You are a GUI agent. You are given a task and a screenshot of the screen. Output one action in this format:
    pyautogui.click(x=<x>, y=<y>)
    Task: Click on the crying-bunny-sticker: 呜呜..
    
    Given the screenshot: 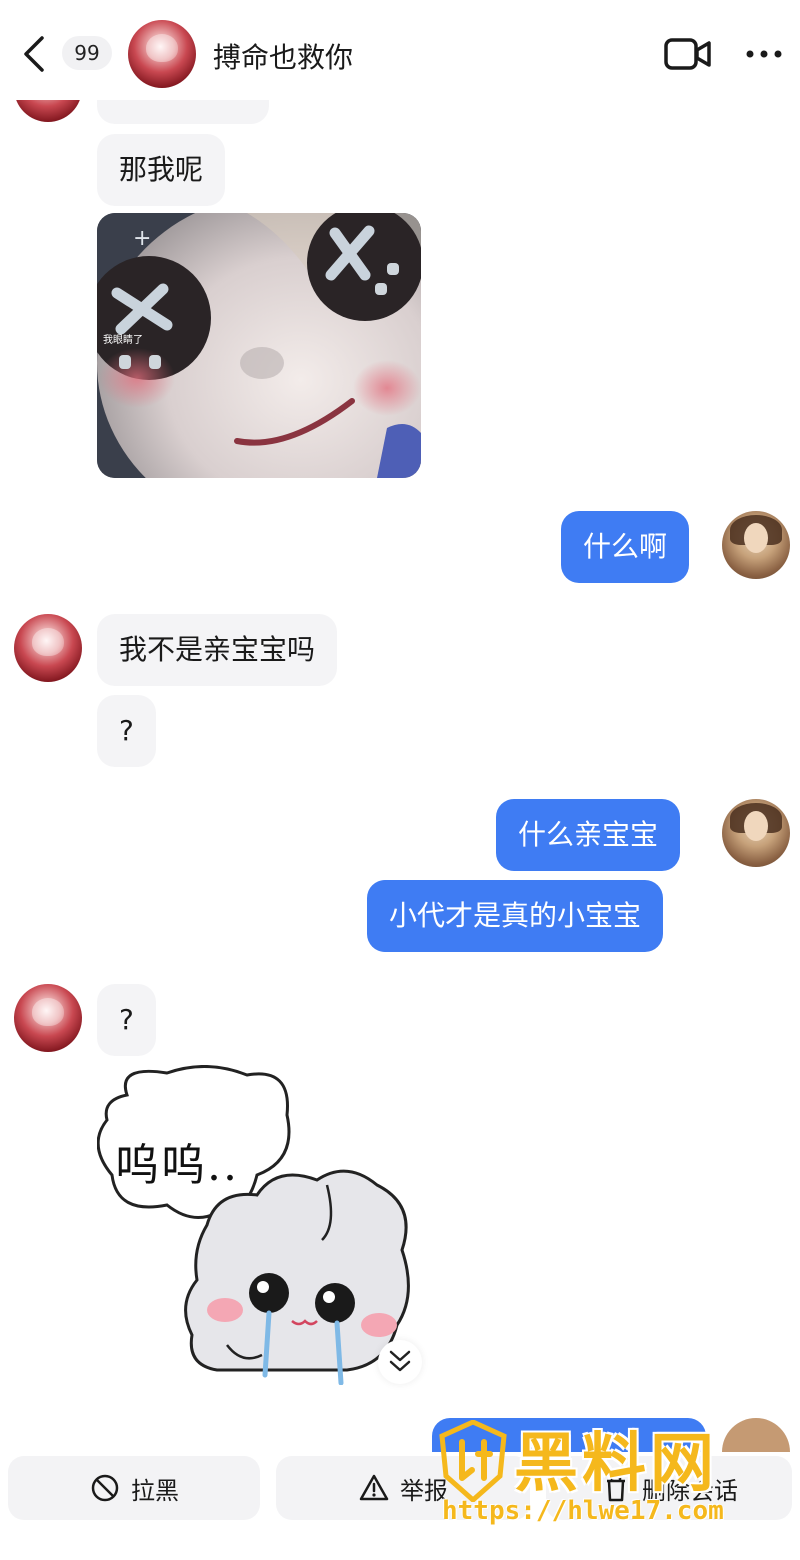 What is the action you would take?
    pyautogui.click(x=256, y=1225)
    